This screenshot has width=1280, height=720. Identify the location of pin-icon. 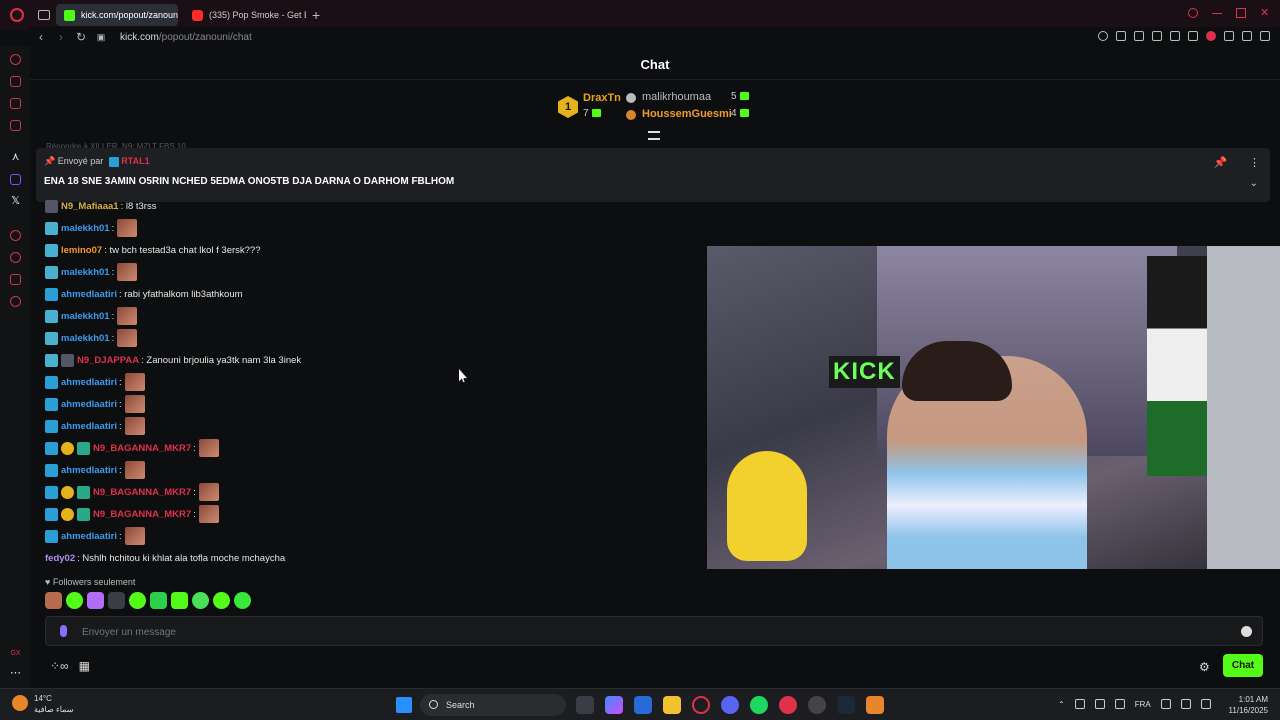
(1121, 36).